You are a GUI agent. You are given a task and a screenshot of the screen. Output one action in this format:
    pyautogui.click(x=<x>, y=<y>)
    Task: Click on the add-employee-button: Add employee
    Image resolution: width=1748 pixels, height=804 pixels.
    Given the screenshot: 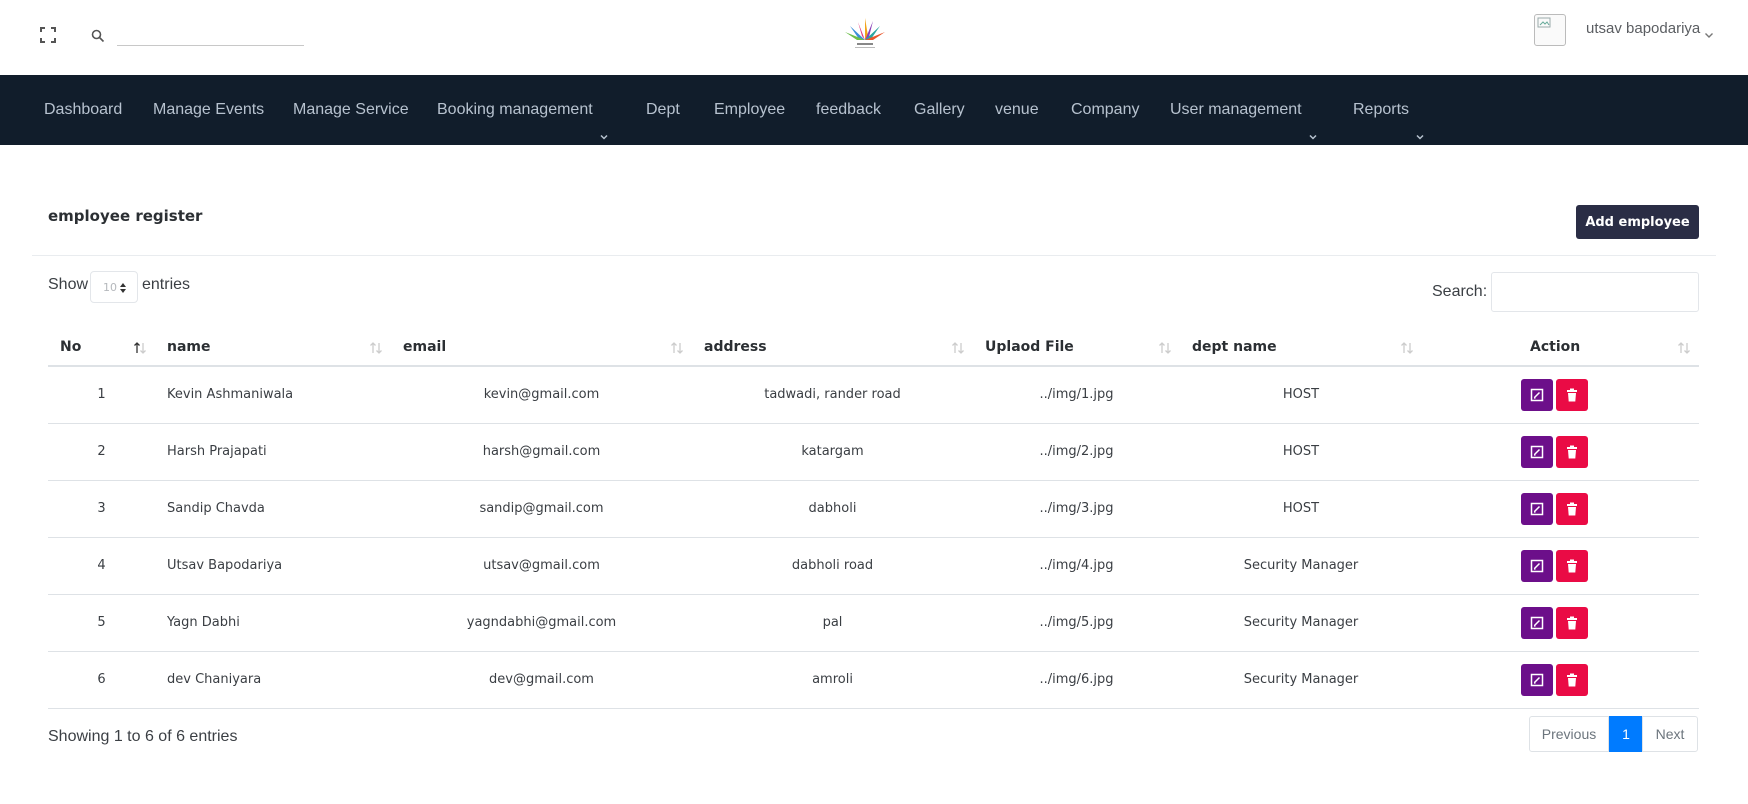 What is the action you would take?
    pyautogui.click(x=1637, y=222)
    